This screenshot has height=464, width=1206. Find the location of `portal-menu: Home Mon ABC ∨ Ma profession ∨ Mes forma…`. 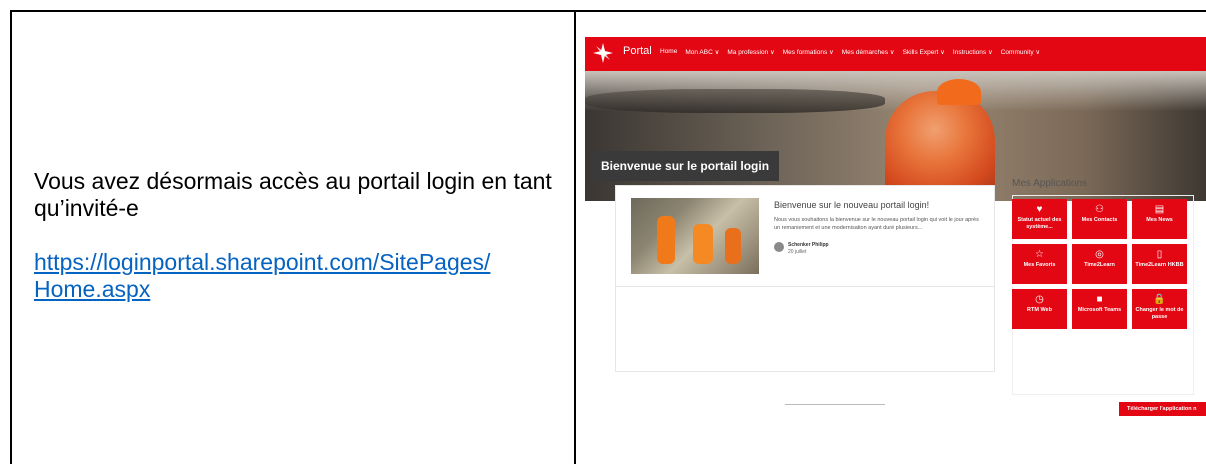

portal-menu: Home Mon ABC ∨ Ma profession ∨ Mes forma… is located at coordinates (854, 52).